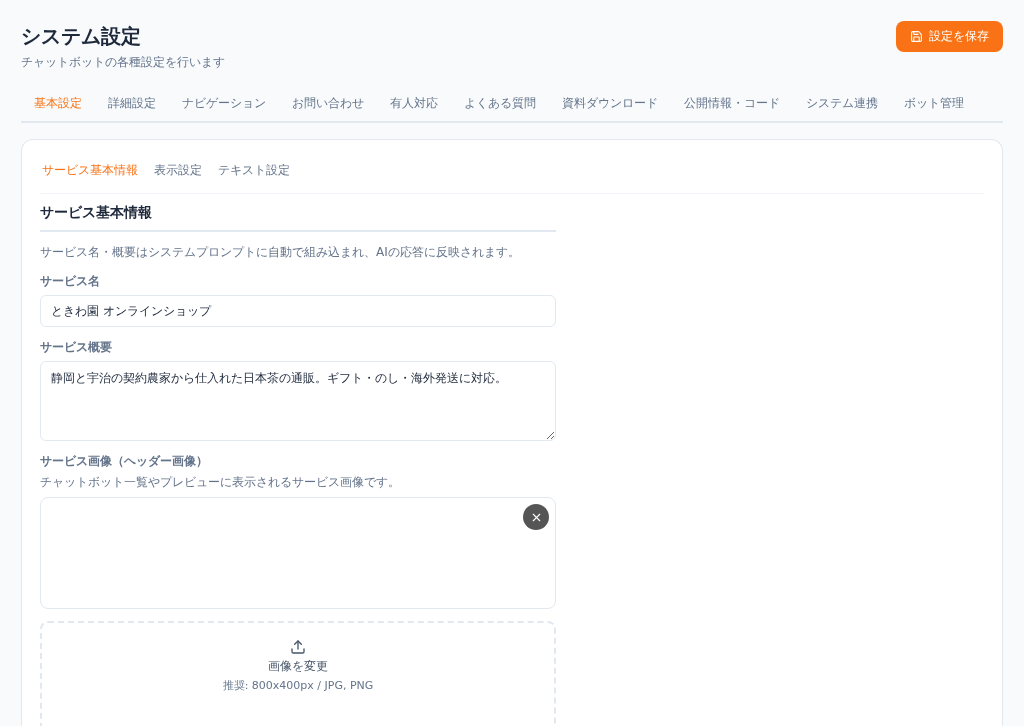 The width and height of the screenshot is (1024, 726). I want to click on page-title: システム設定, so click(81, 36).